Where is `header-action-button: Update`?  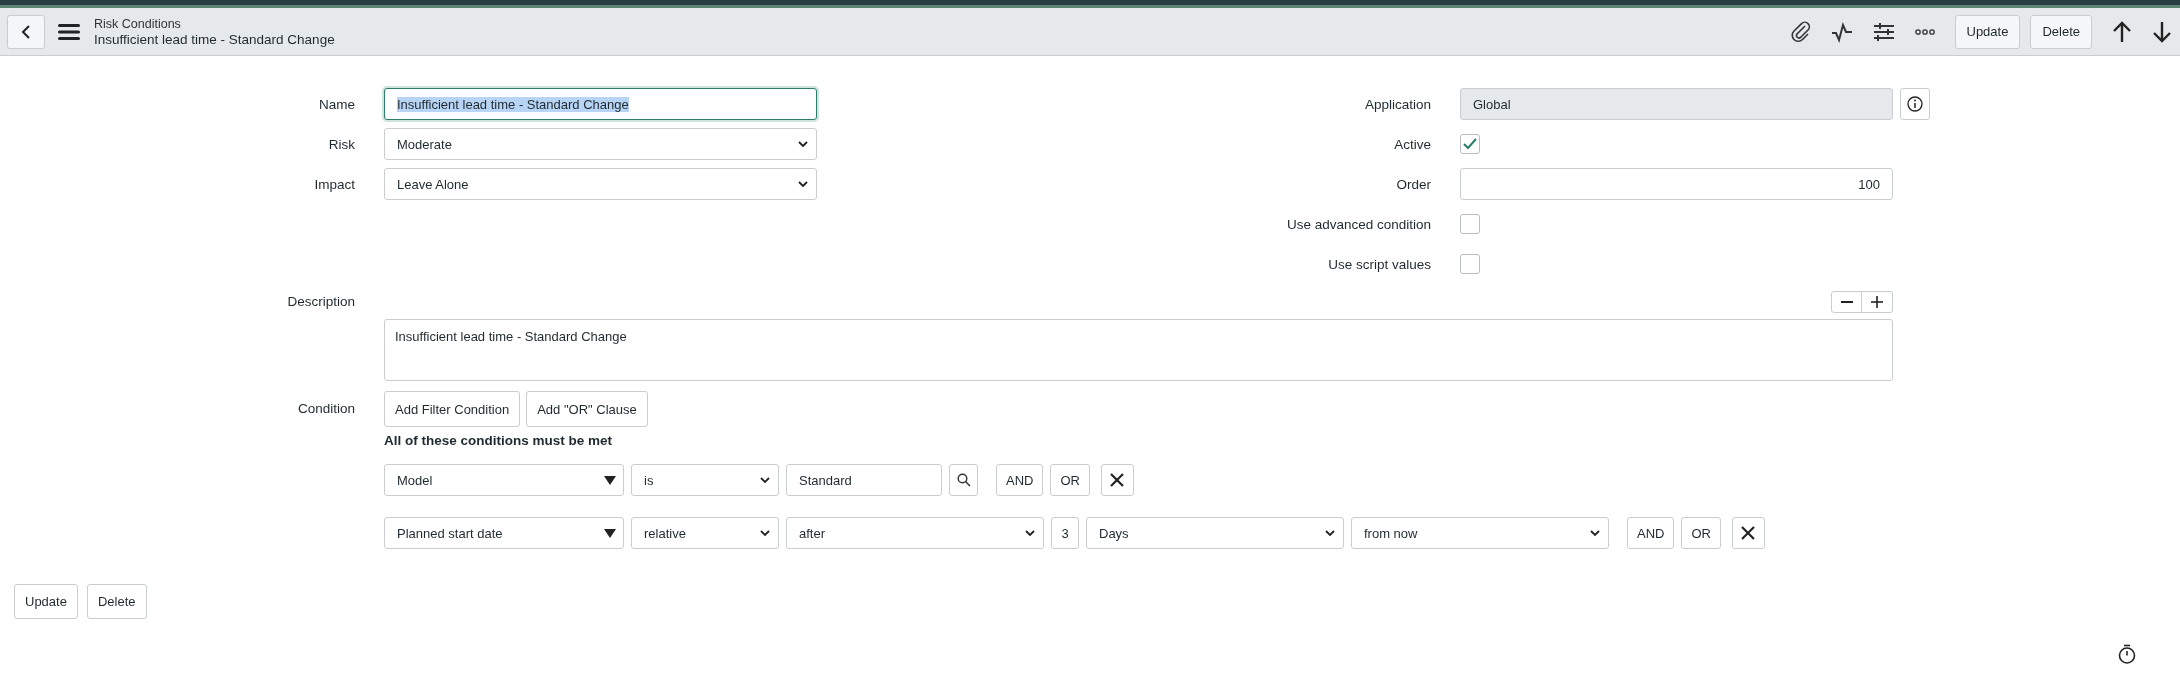
header-action-button: Update is located at coordinates (1987, 31).